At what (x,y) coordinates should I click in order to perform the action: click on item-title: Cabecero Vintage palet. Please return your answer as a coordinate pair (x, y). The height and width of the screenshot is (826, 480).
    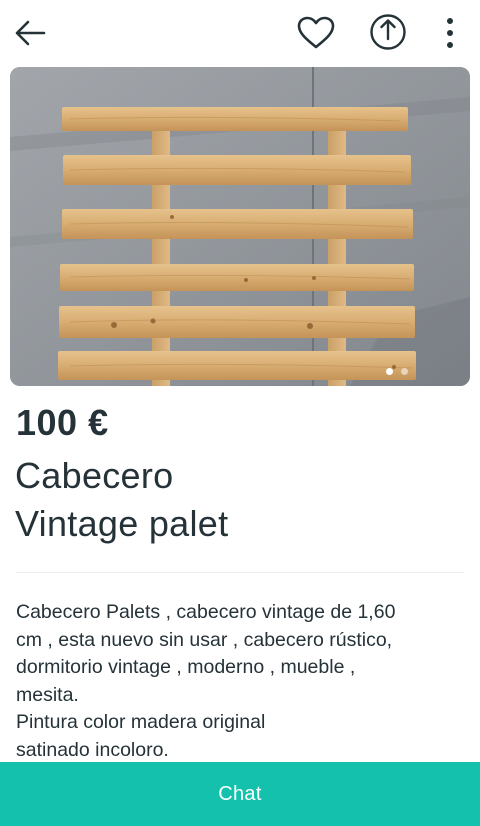
    Looking at the image, I should click on (235, 500).